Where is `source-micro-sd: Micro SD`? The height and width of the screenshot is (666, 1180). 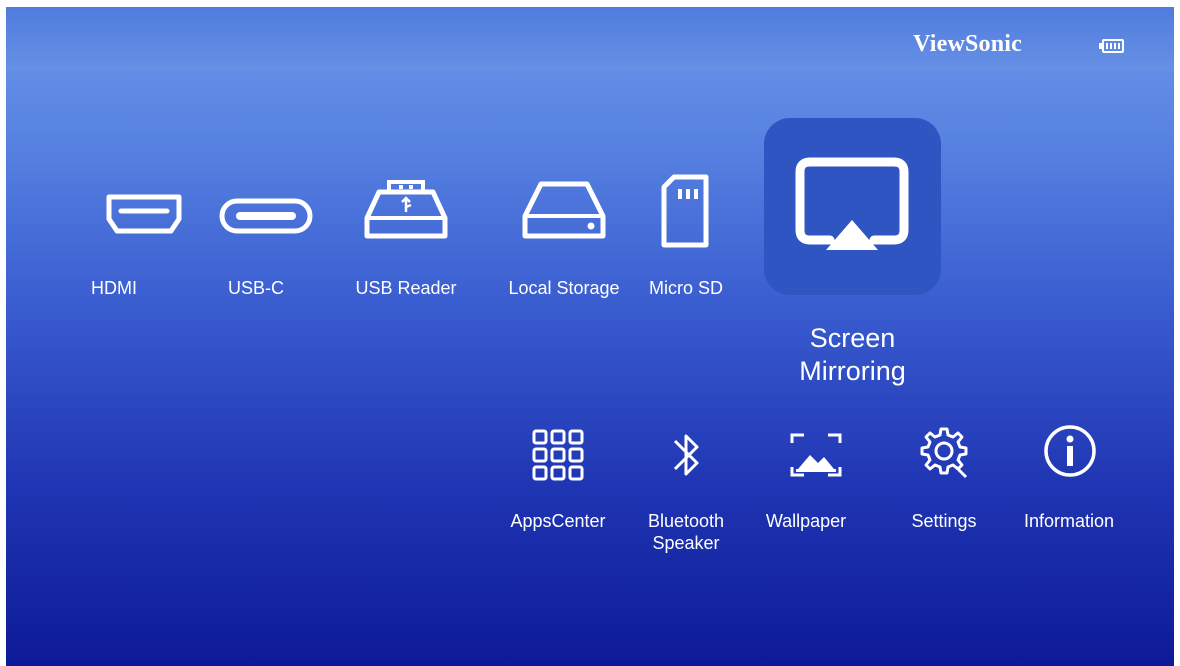
source-micro-sd: Micro SD is located at coordinates (686, 237).